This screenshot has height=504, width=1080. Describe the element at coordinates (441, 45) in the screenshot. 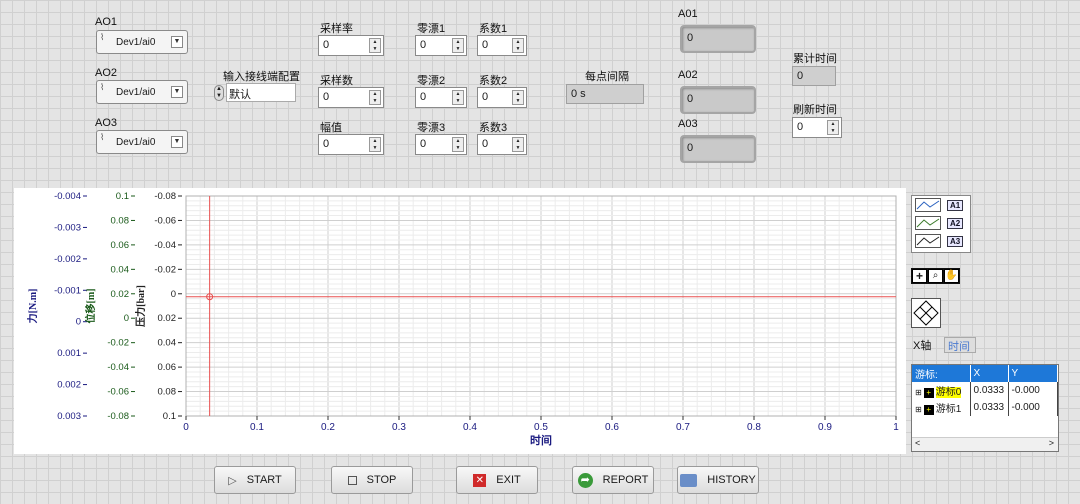

I see `zero-drift-1-input: 0 ▲ ▼` at that location.